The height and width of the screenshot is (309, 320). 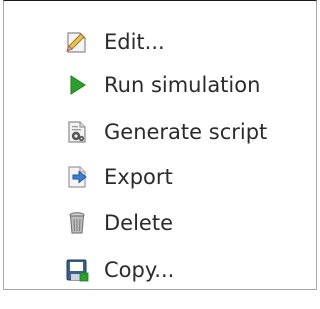 I want to click on script-icon, so click(x=77, y=132).